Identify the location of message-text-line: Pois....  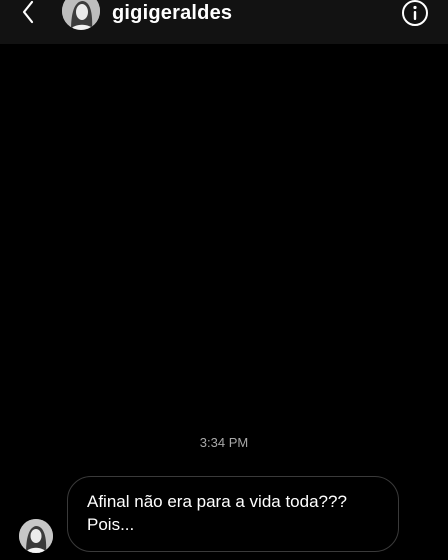
(111, 524).